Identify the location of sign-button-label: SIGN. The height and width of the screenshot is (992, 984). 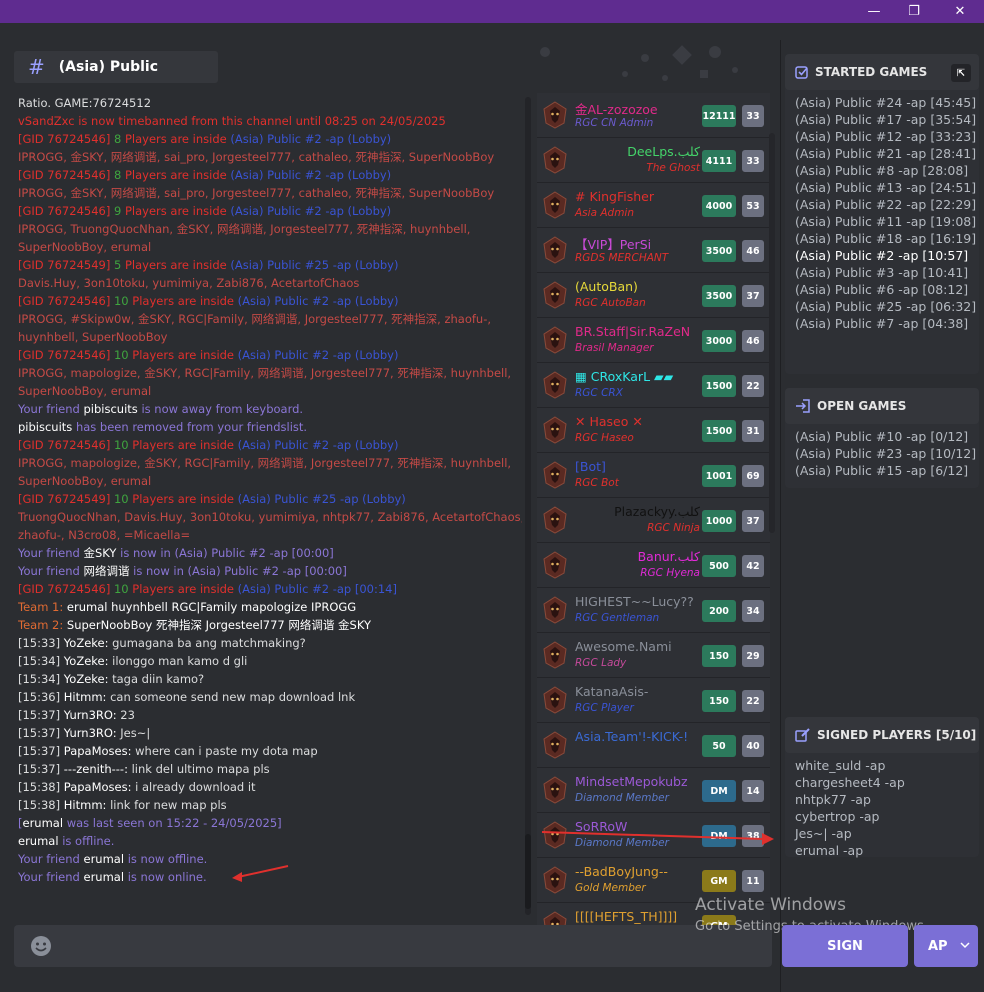
(845, 946).